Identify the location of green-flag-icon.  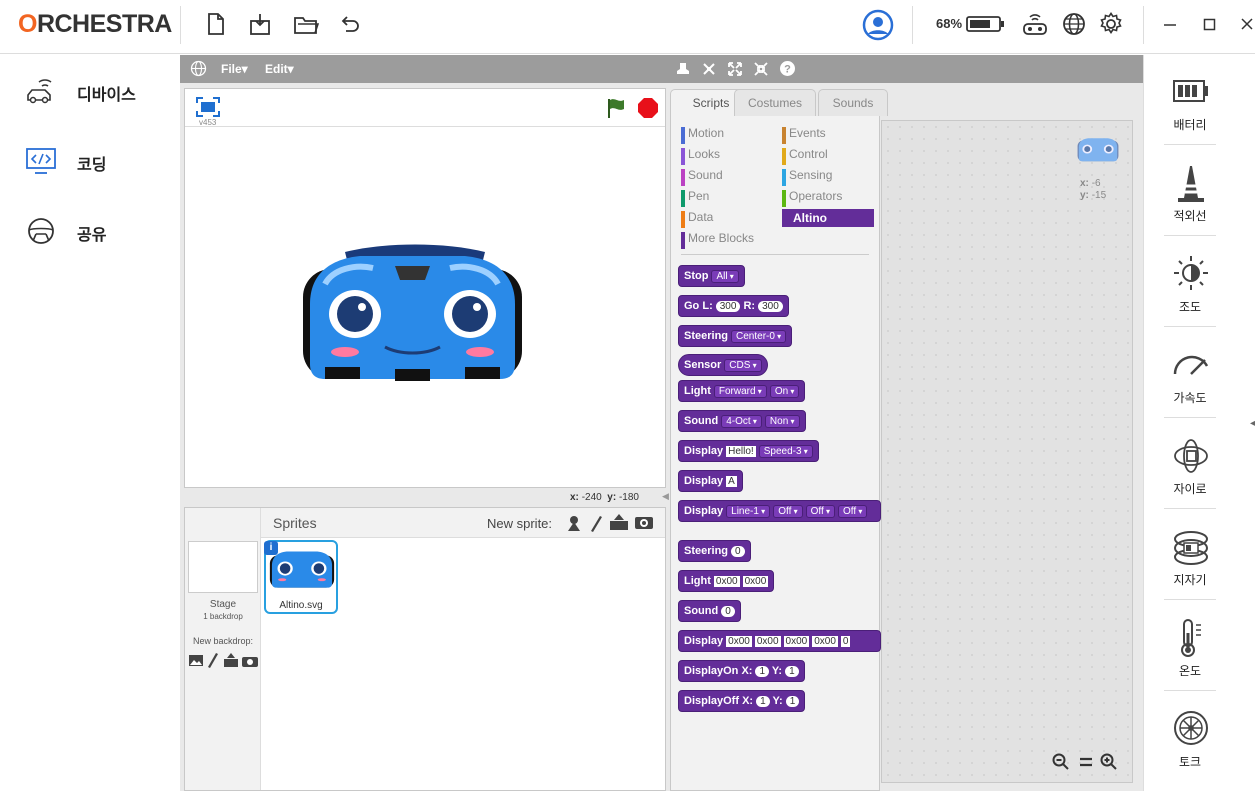
(616, 110).